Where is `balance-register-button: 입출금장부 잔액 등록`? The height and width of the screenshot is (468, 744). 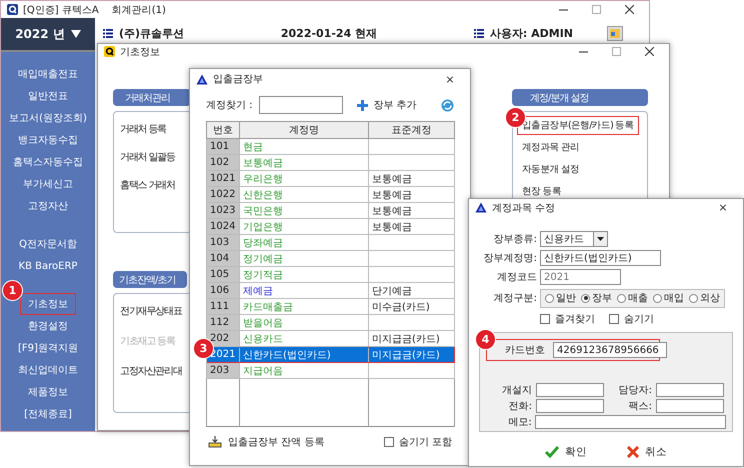 balance-register-button: 입출금장부 잔액 등록 is located at coordinates (266, 442).